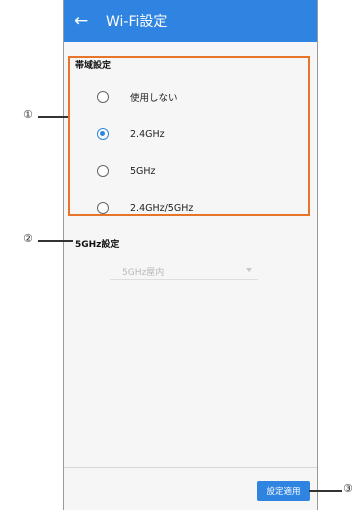 This screenshot has height=510, width=360. What do you see at coordinates (190, 21) in the screenshot?
I see `app-bar: ← Wi-Fi設定` at bounding box center [190, 21].